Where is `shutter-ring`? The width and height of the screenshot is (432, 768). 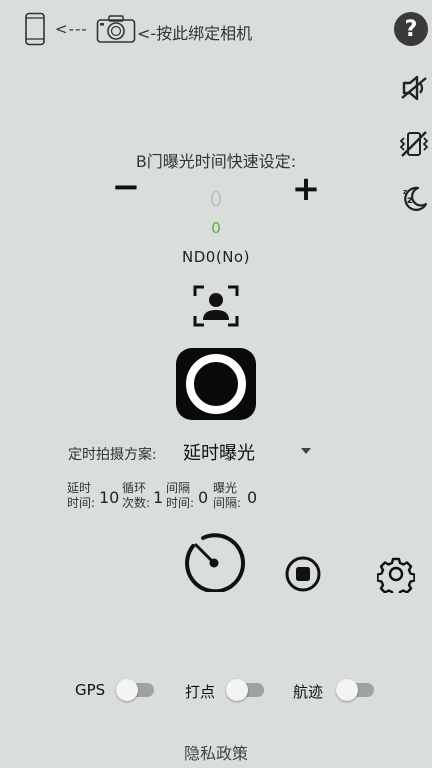
shutter-ring is located at coordinates (216, 384).